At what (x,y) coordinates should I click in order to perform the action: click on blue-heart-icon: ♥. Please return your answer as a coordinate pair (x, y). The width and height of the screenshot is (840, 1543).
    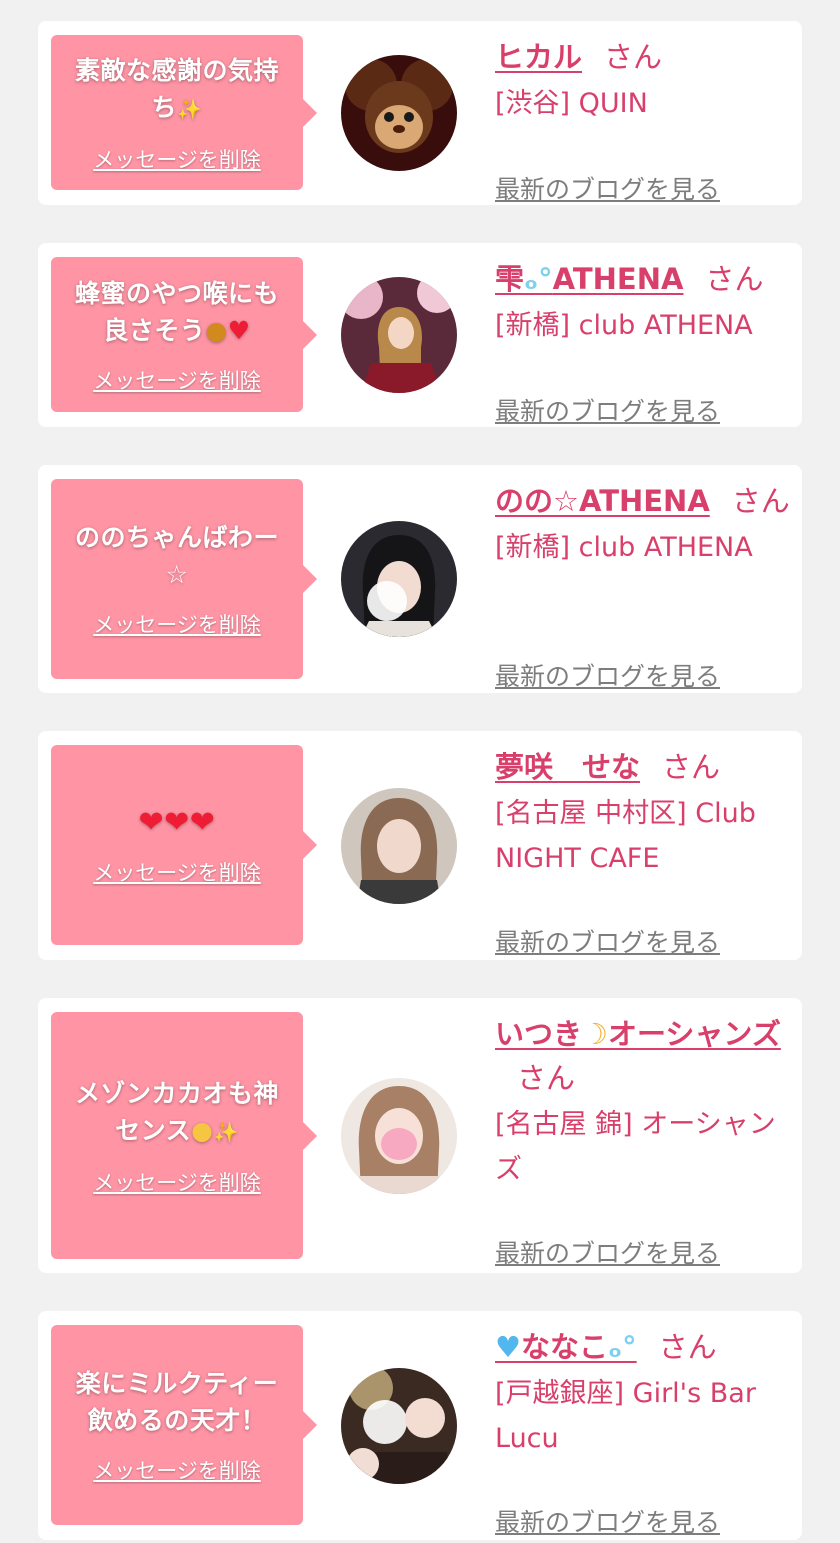
    Looking at the image, I should click on (508, 1347).